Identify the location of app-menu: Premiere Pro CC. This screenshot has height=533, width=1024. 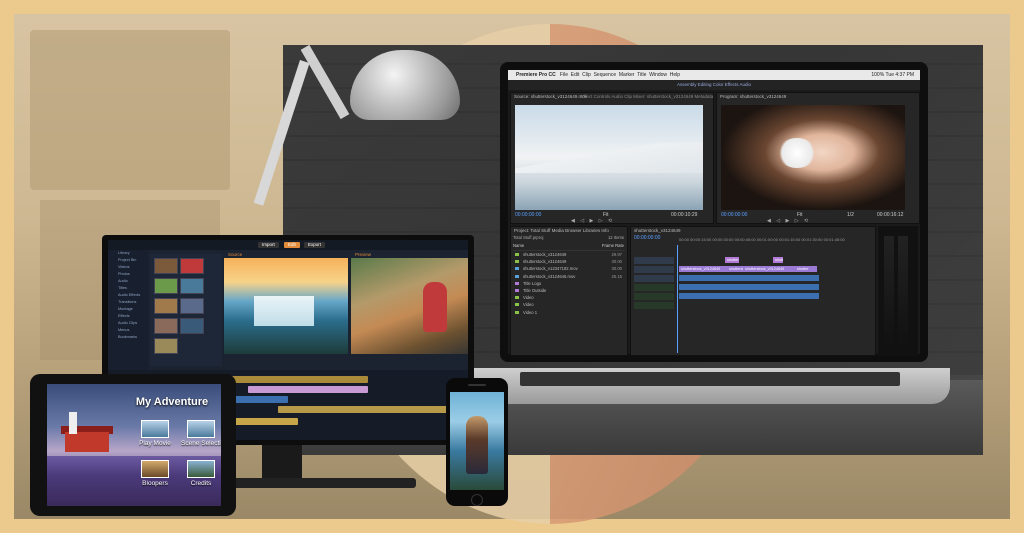
(536, 75).